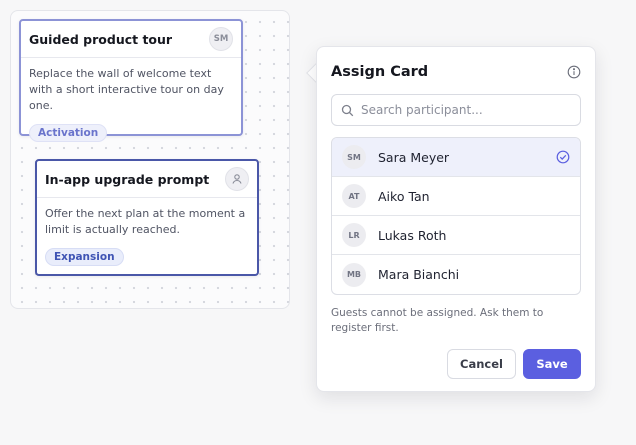  What do you see at coordinates (354, 274) in the screenshot?
I see `avatar: MB` at bounding box center [354, 274].